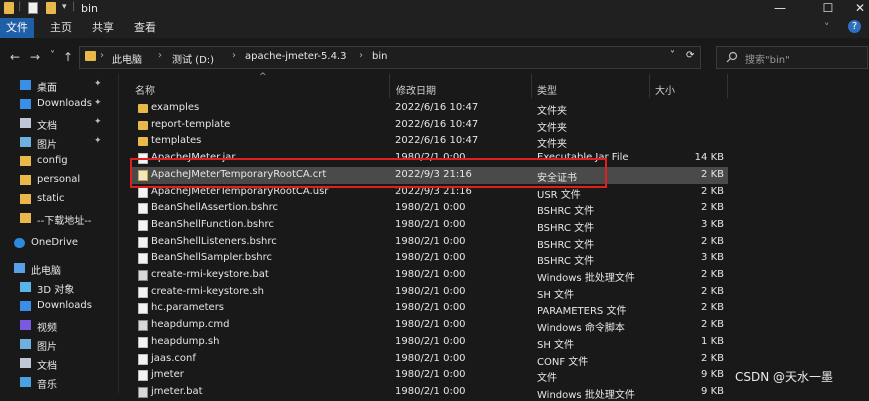  Describe the element at coordinates (33, 8) in the screenshot. I see `properties-icon` at that location.